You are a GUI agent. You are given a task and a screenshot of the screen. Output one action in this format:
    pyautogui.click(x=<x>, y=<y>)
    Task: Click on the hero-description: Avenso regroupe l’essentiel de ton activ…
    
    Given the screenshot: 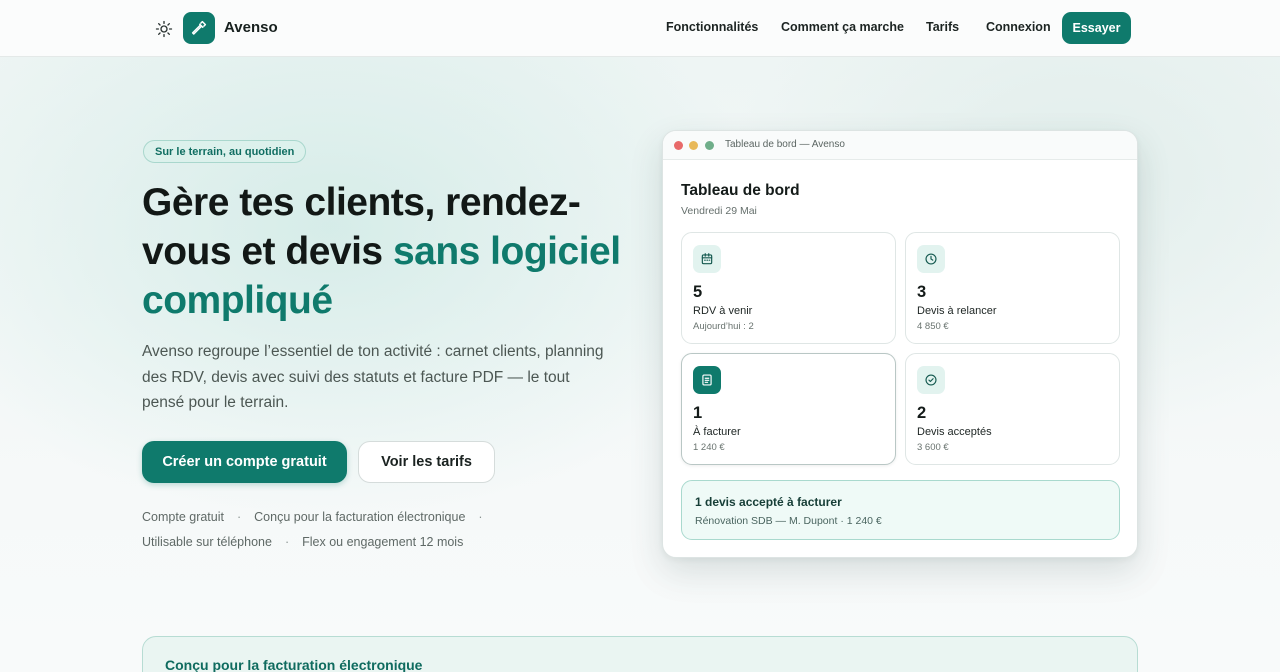 What is the action you would take?
    pyautogui.click(x=373, y=377)
    